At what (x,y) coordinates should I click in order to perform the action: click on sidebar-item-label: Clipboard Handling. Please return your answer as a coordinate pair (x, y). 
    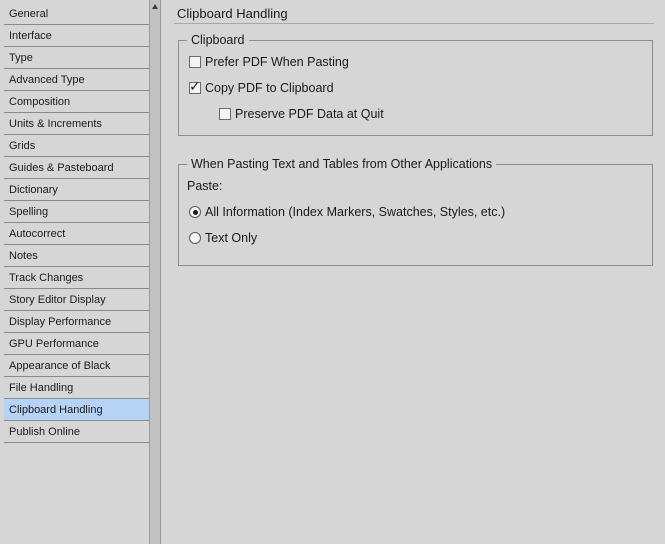
    Looking at the image, I should click on (56, 410).